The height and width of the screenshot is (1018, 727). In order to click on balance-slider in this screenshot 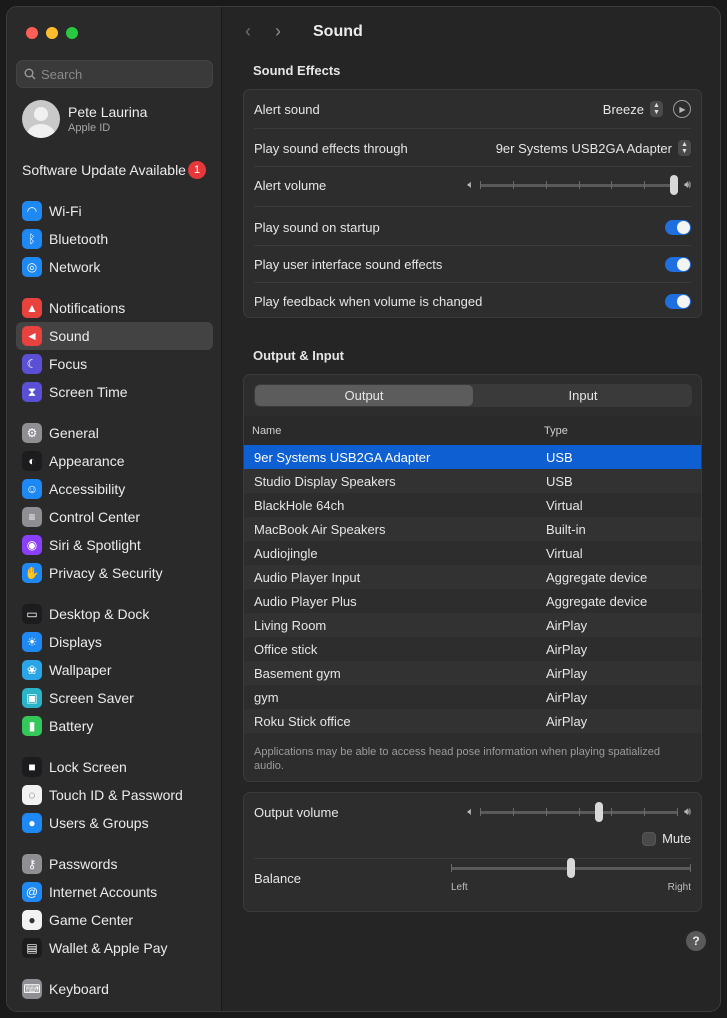, I will do `click(571, 868)`.